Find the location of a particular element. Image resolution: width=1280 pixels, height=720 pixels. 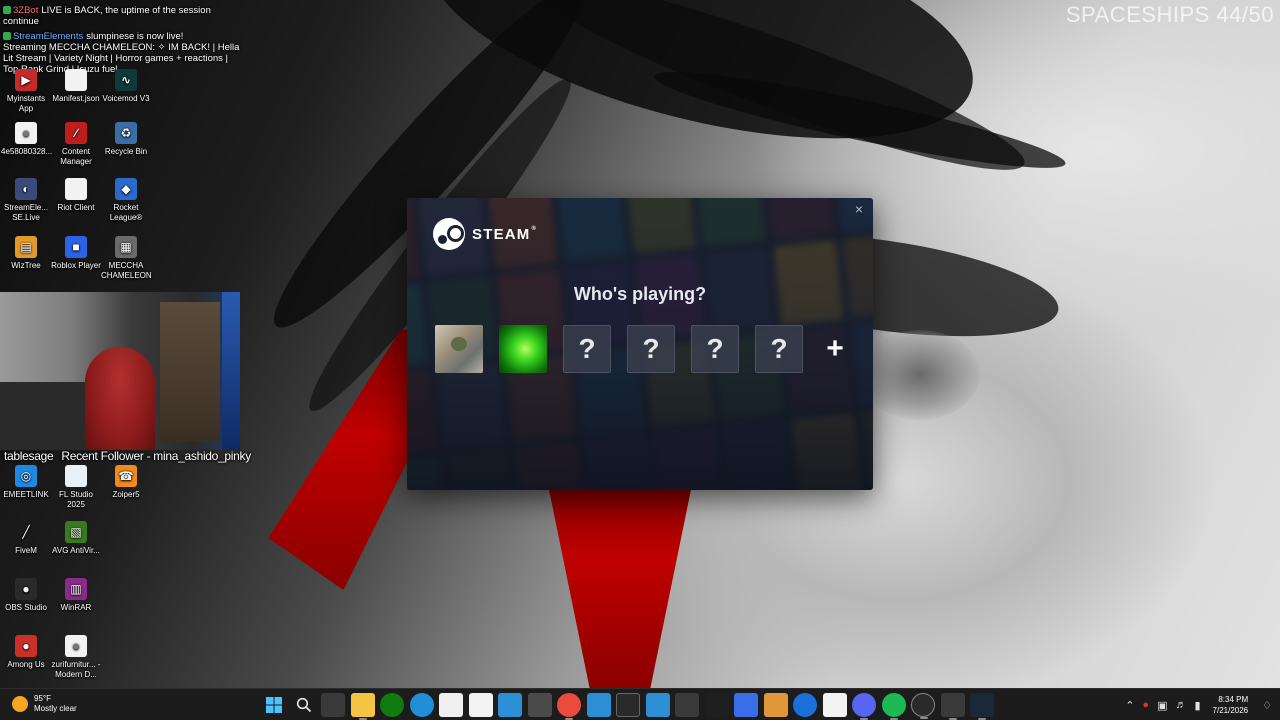

desktop-shortcut: ● Among Us is located at coordinates (26, 652).